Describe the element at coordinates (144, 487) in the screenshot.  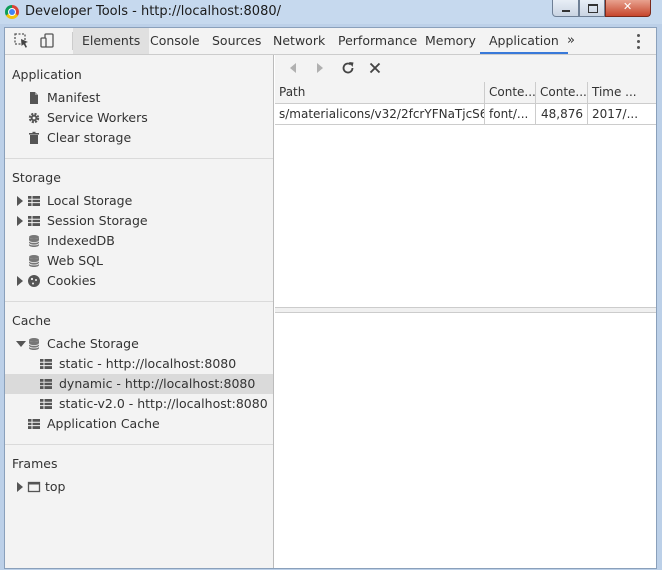
I see `sidebar-item-frame-top: top` at that location.